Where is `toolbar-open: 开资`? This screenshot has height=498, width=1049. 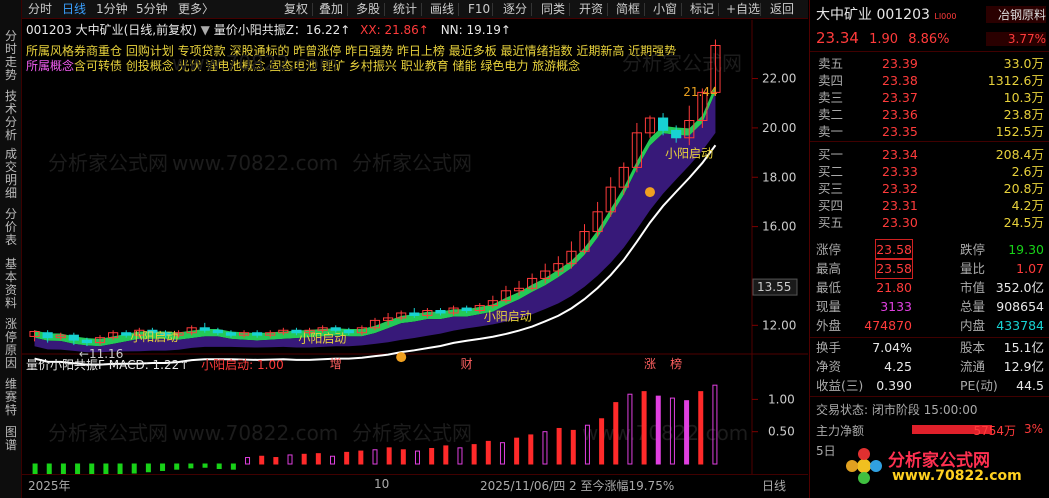 toolbar-open: 开资 is located at coordinates (591, 9).